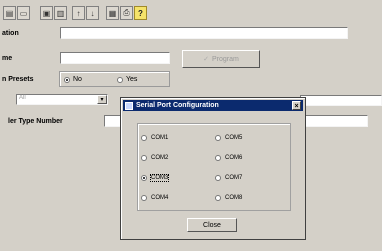 The image size is (382, 251). Describe the element at coordinates (62, 99) in the screenshot. I see `filter-dropdown: All` at that location.